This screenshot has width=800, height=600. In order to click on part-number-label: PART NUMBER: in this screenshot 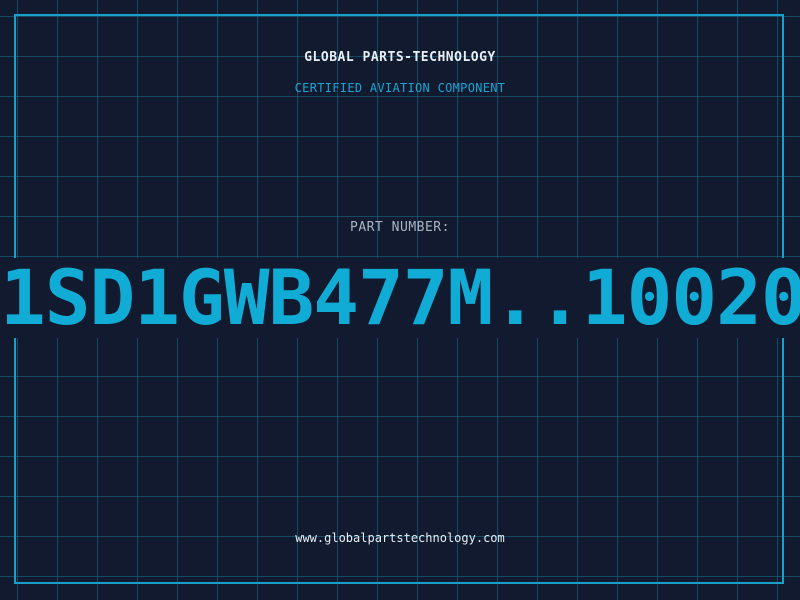, I will do `click(400, 227)`.